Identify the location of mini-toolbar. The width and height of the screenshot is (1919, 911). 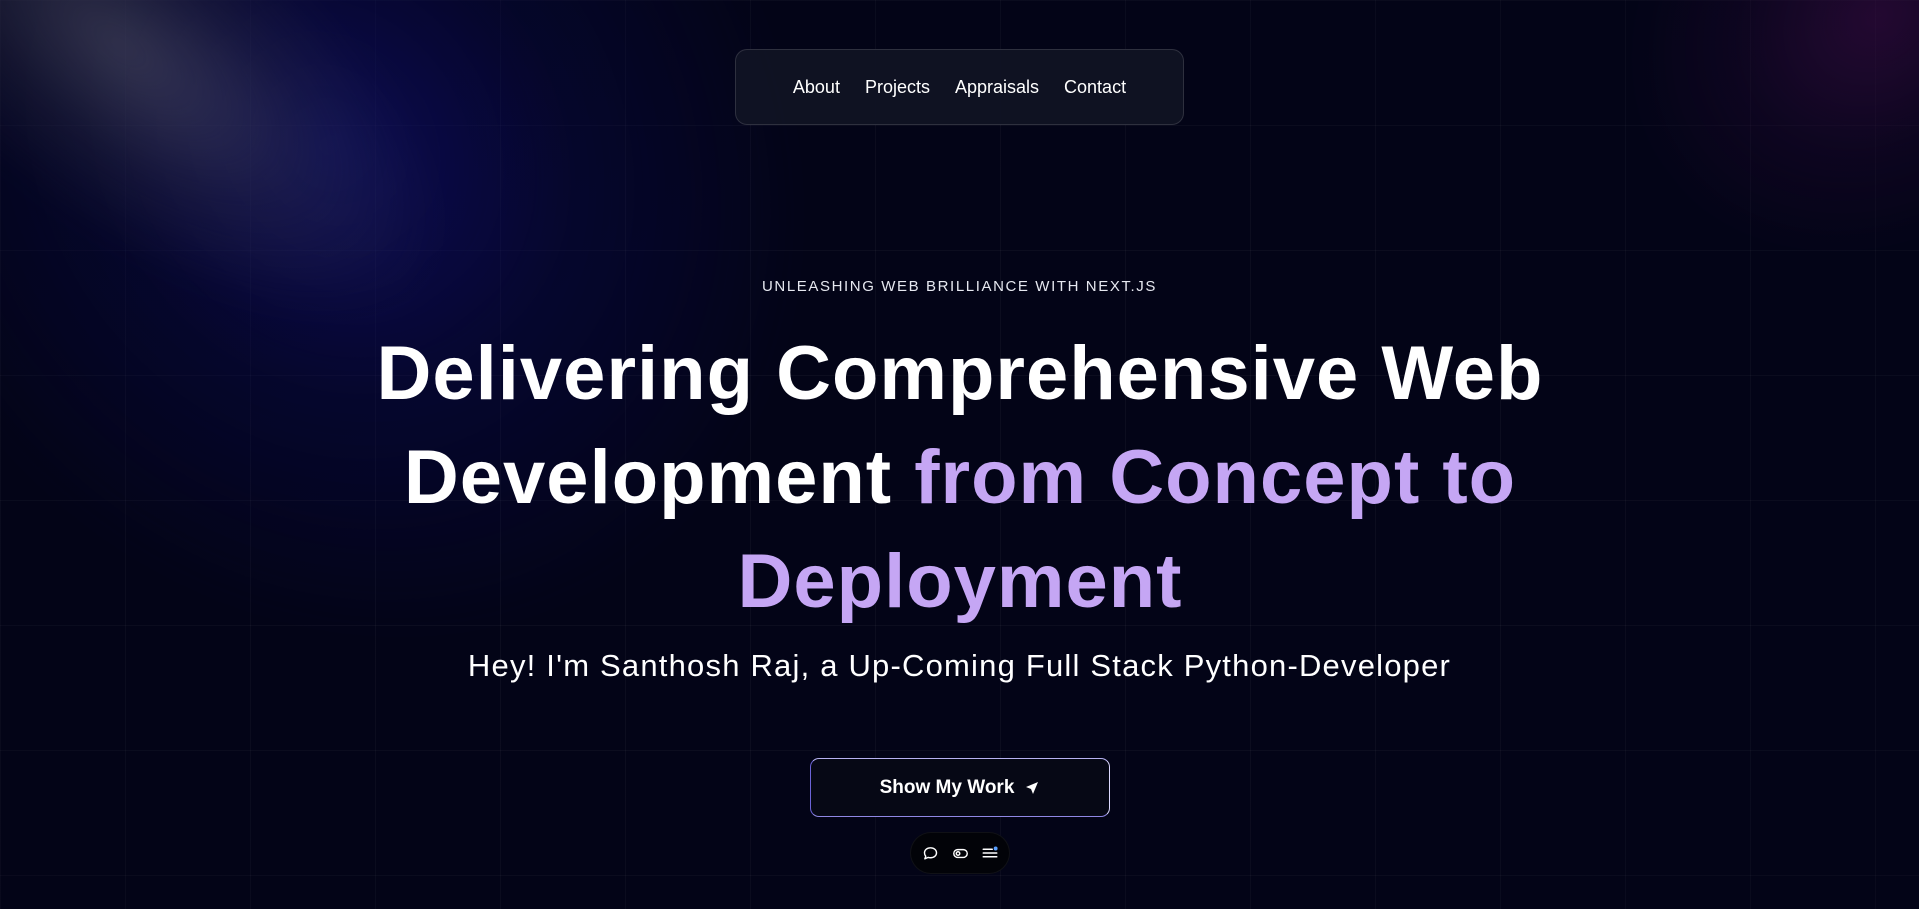
(960, 853).